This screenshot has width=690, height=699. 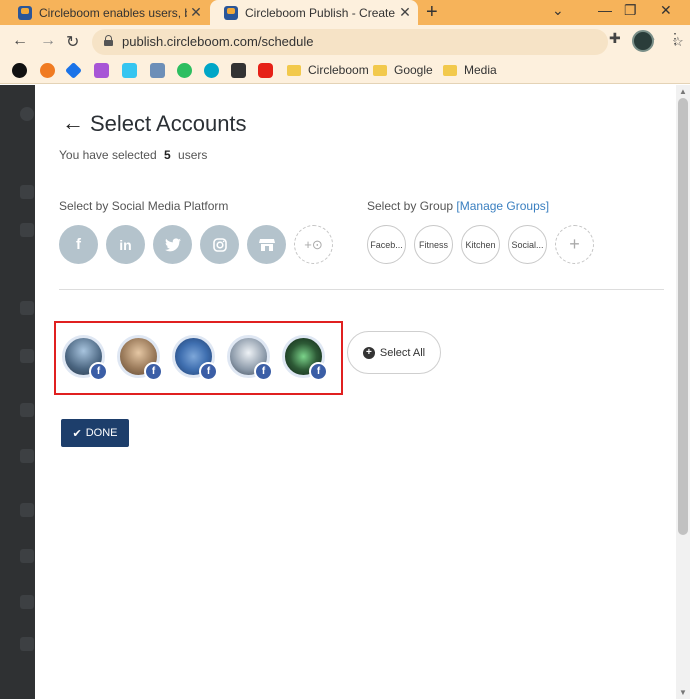 I want to click on minimize-icon: —, so click(x=605, y=10).